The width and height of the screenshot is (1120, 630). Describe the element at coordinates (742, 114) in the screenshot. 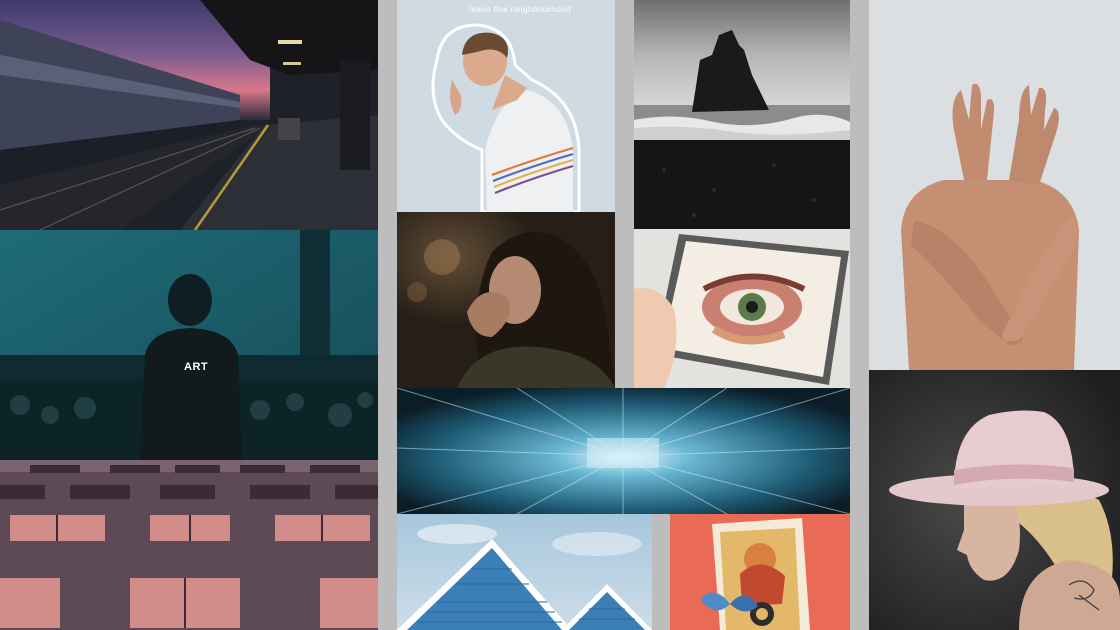

I see `sea-stack-black-beach-photo` at that location.